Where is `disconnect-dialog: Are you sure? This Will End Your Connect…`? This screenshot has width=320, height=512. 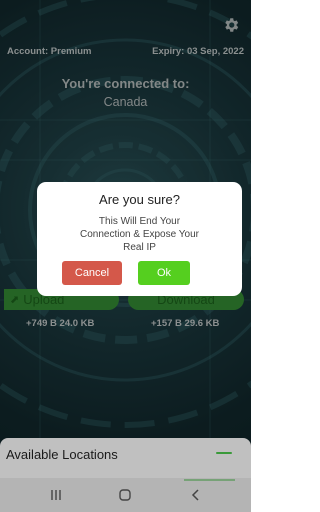
disconnect-dialog: Are you sure? This Will End Your Connect… is located at coordinates (139, 239).